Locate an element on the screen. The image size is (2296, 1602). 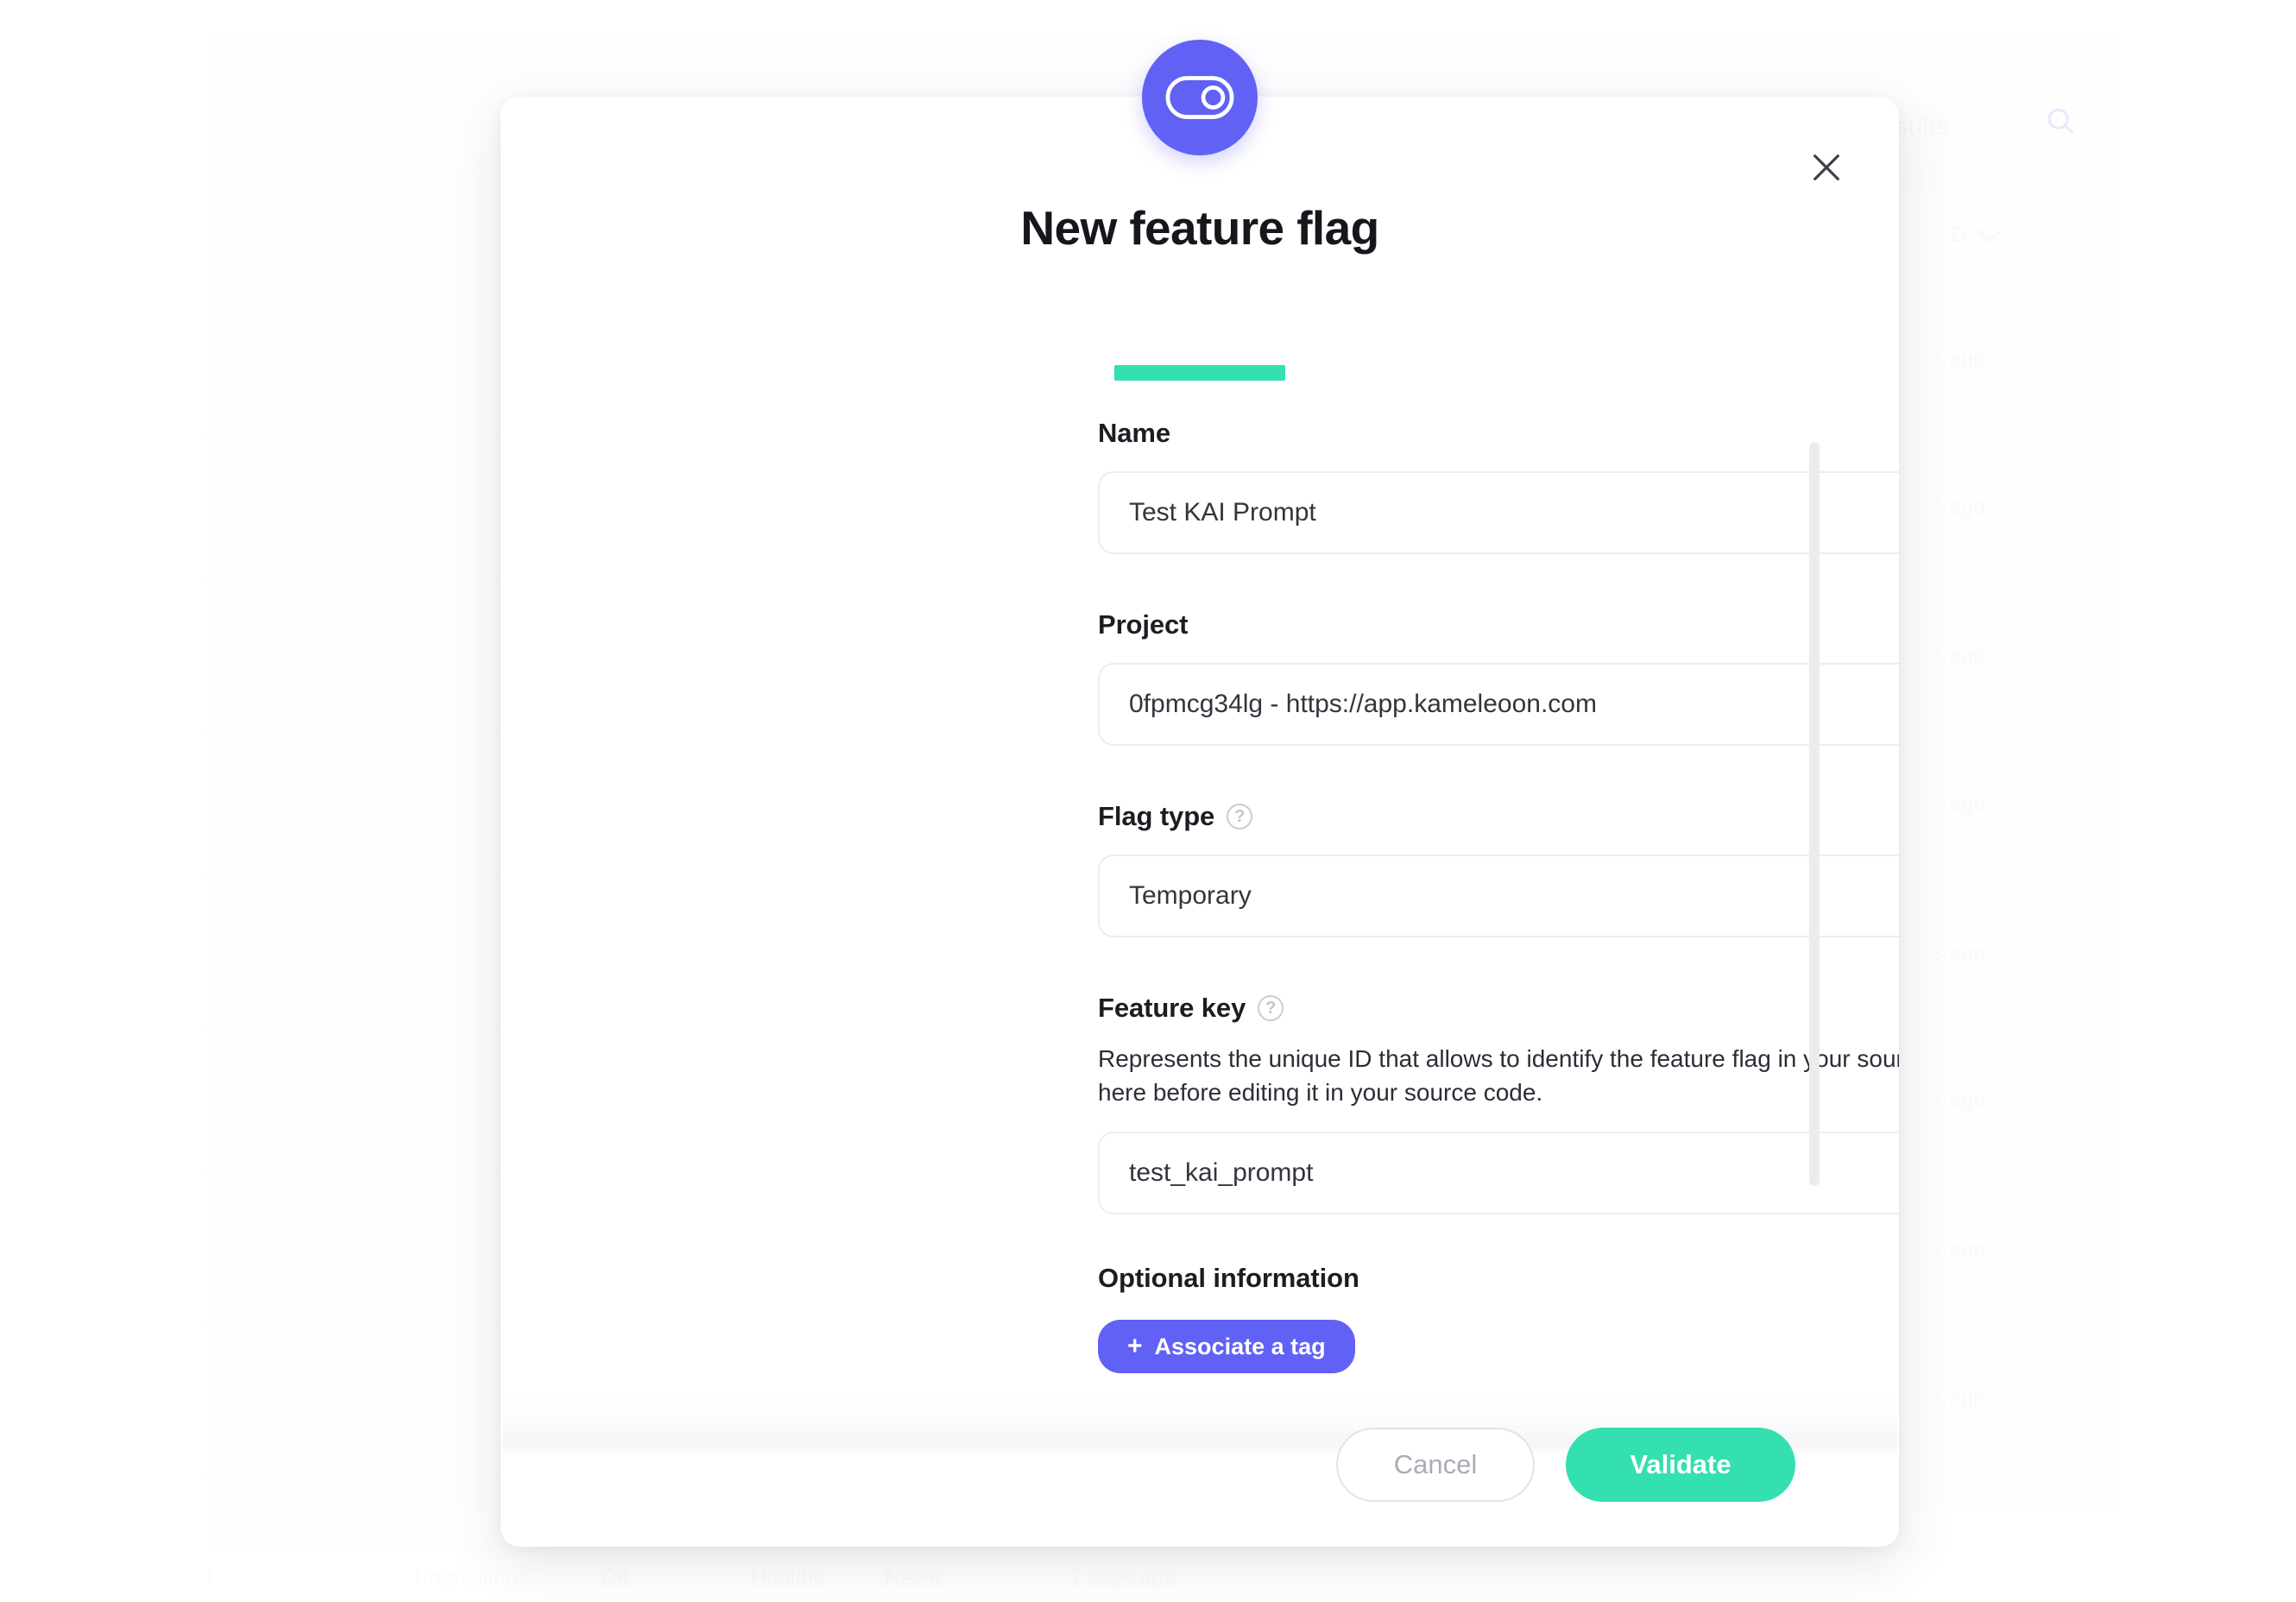
page-title: New feature flag is located at coordinates (1200, 227).